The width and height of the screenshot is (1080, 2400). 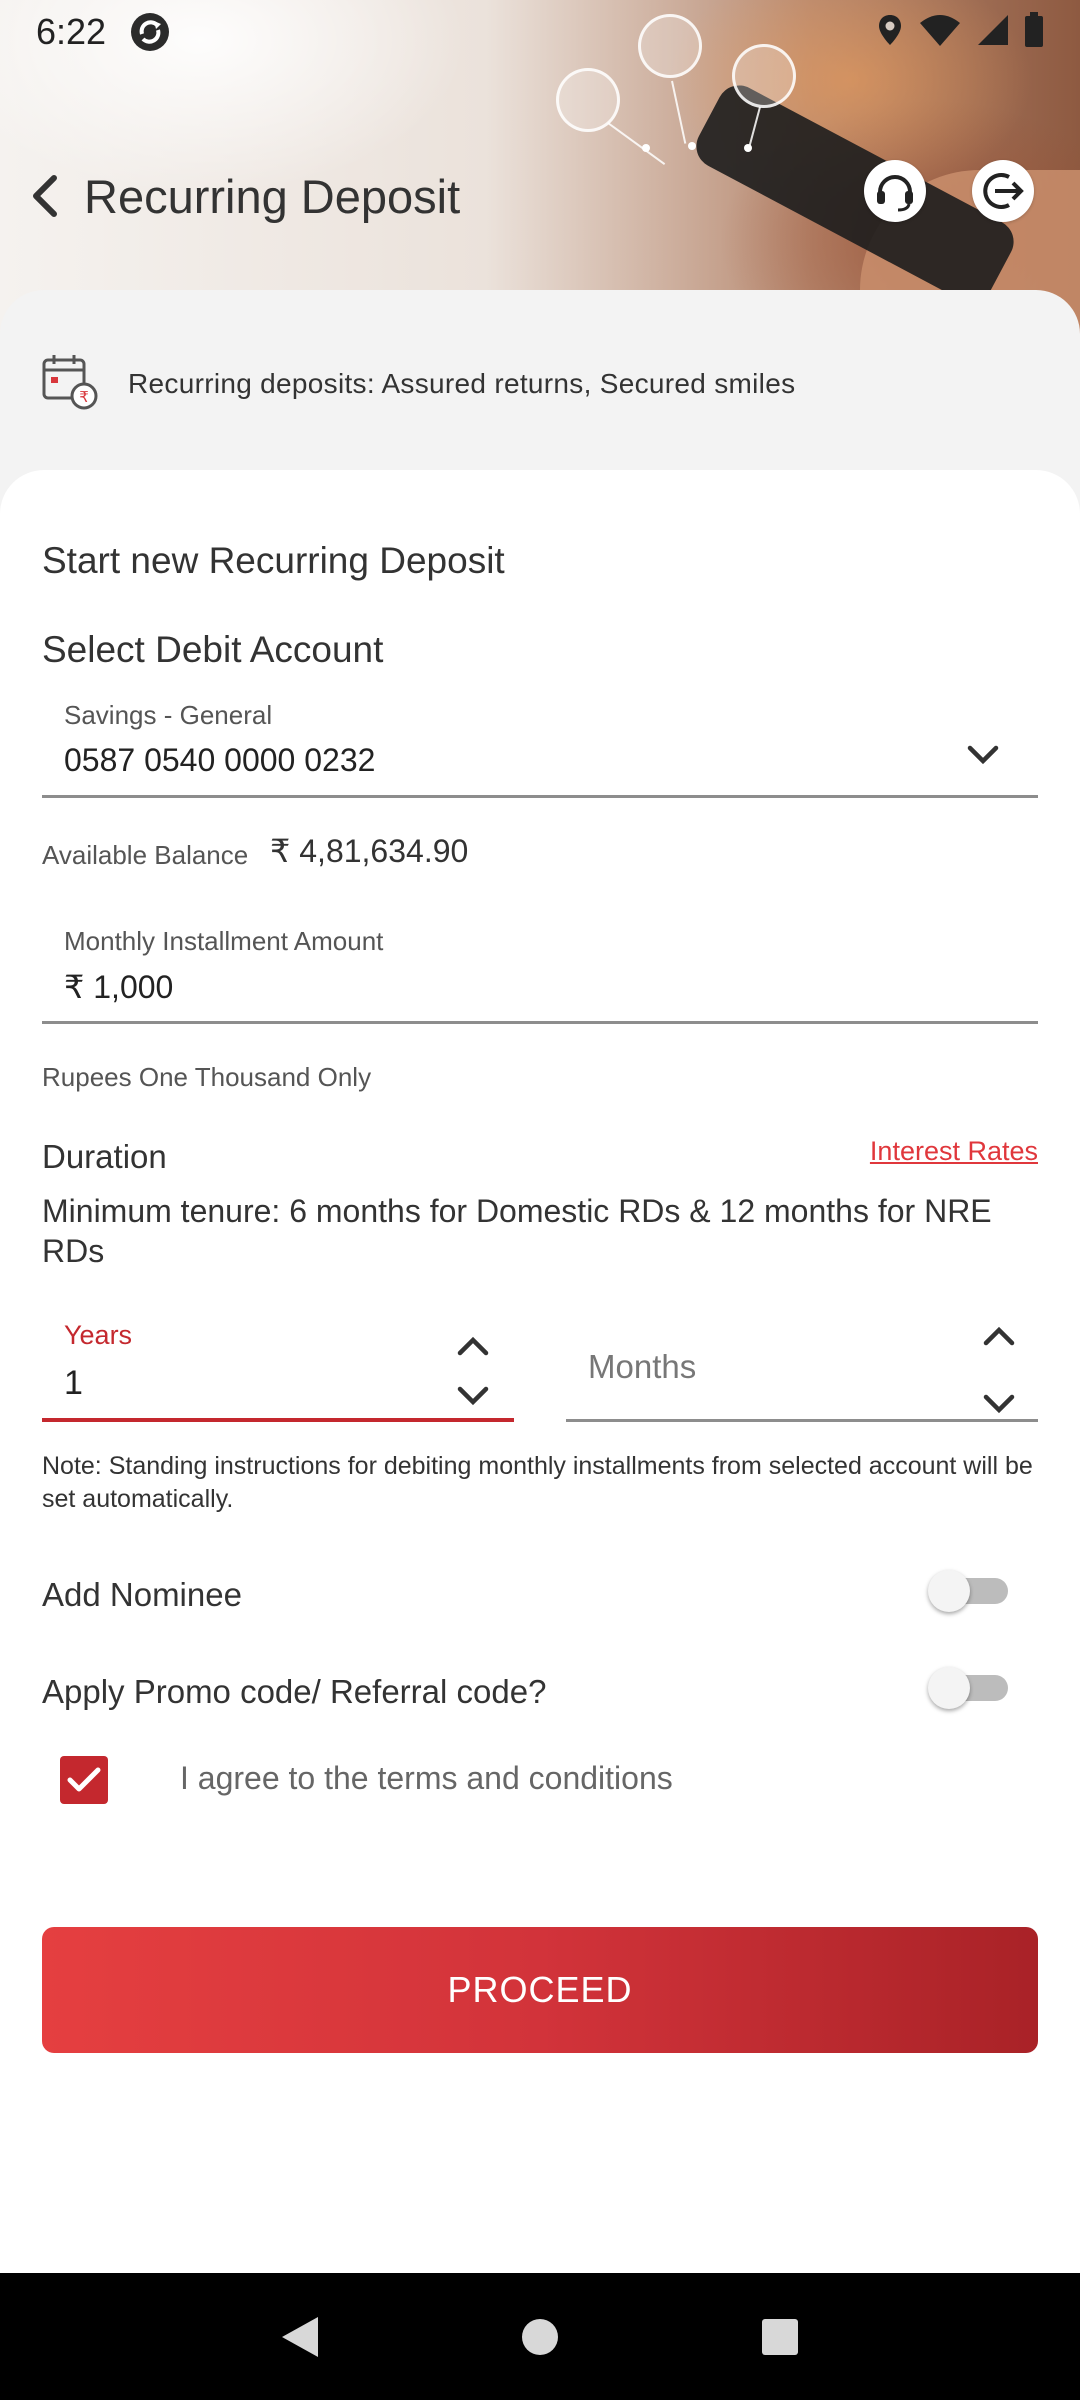 I want to click on calendar-rupee-icon: ₹, so click(x=70, y=382).